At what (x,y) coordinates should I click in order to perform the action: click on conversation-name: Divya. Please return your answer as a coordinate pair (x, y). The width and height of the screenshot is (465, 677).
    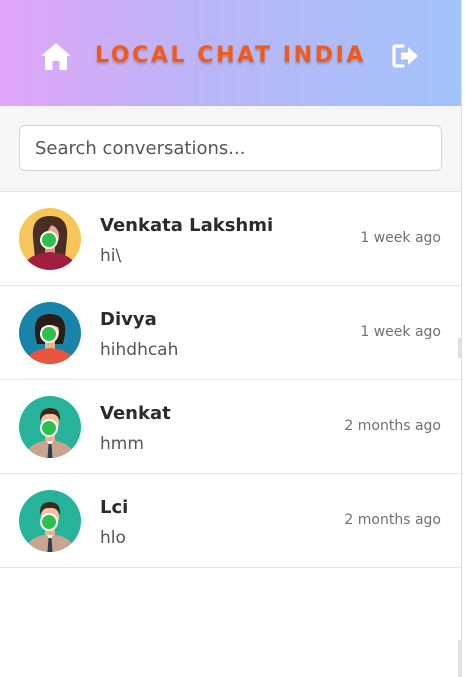
    Looking at the image, I should click on (128, 319).